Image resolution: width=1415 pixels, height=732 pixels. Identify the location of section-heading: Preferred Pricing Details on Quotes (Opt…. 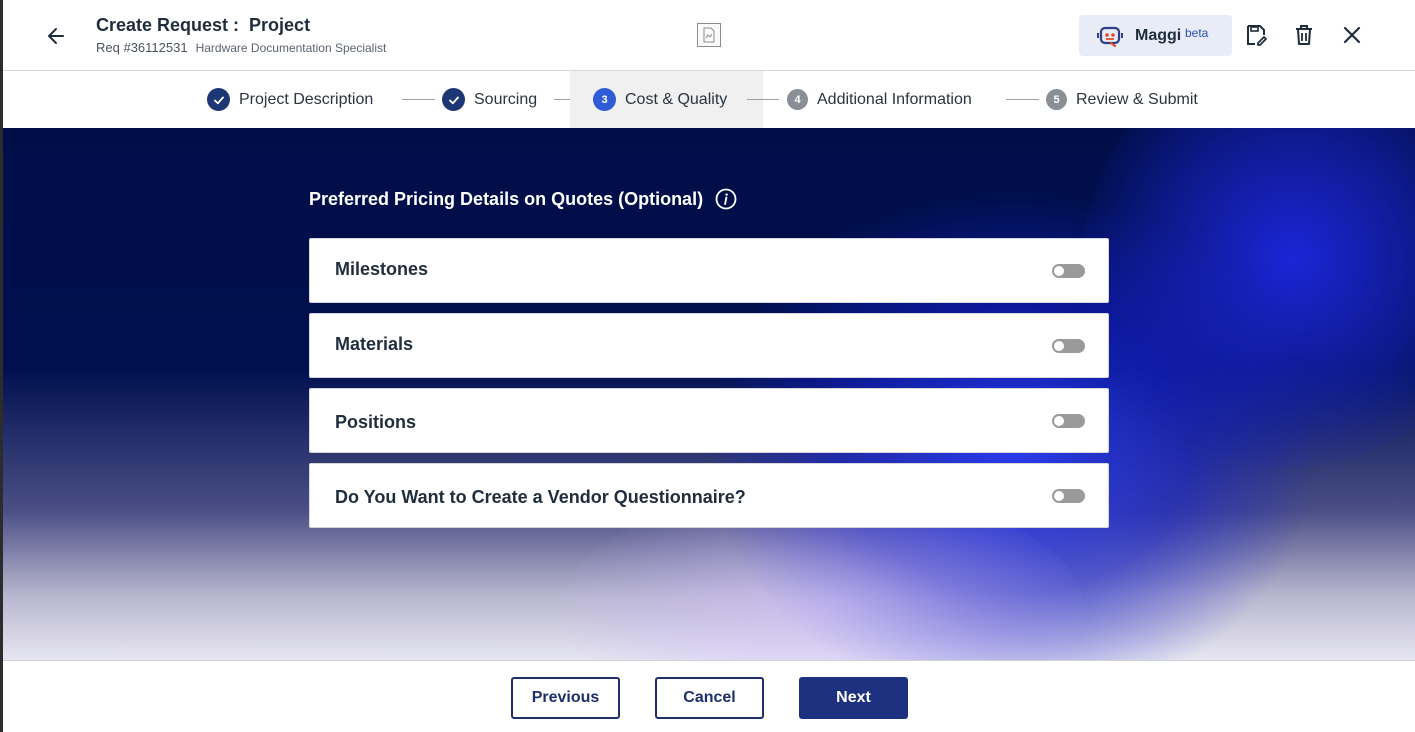
(523, 199).